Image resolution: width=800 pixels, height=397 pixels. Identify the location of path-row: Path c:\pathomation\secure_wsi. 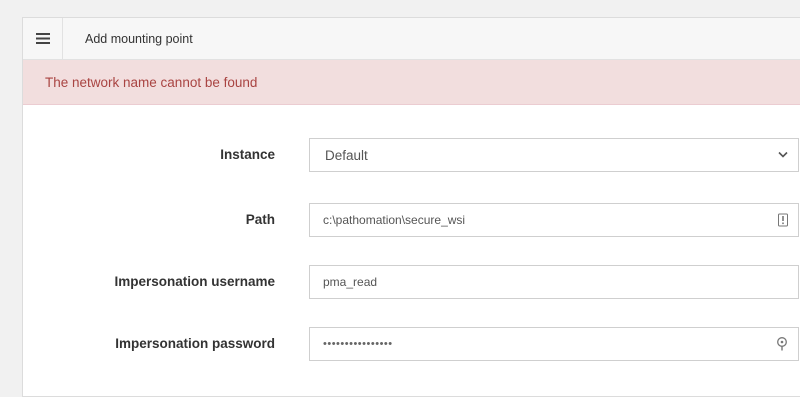
(411, 220).